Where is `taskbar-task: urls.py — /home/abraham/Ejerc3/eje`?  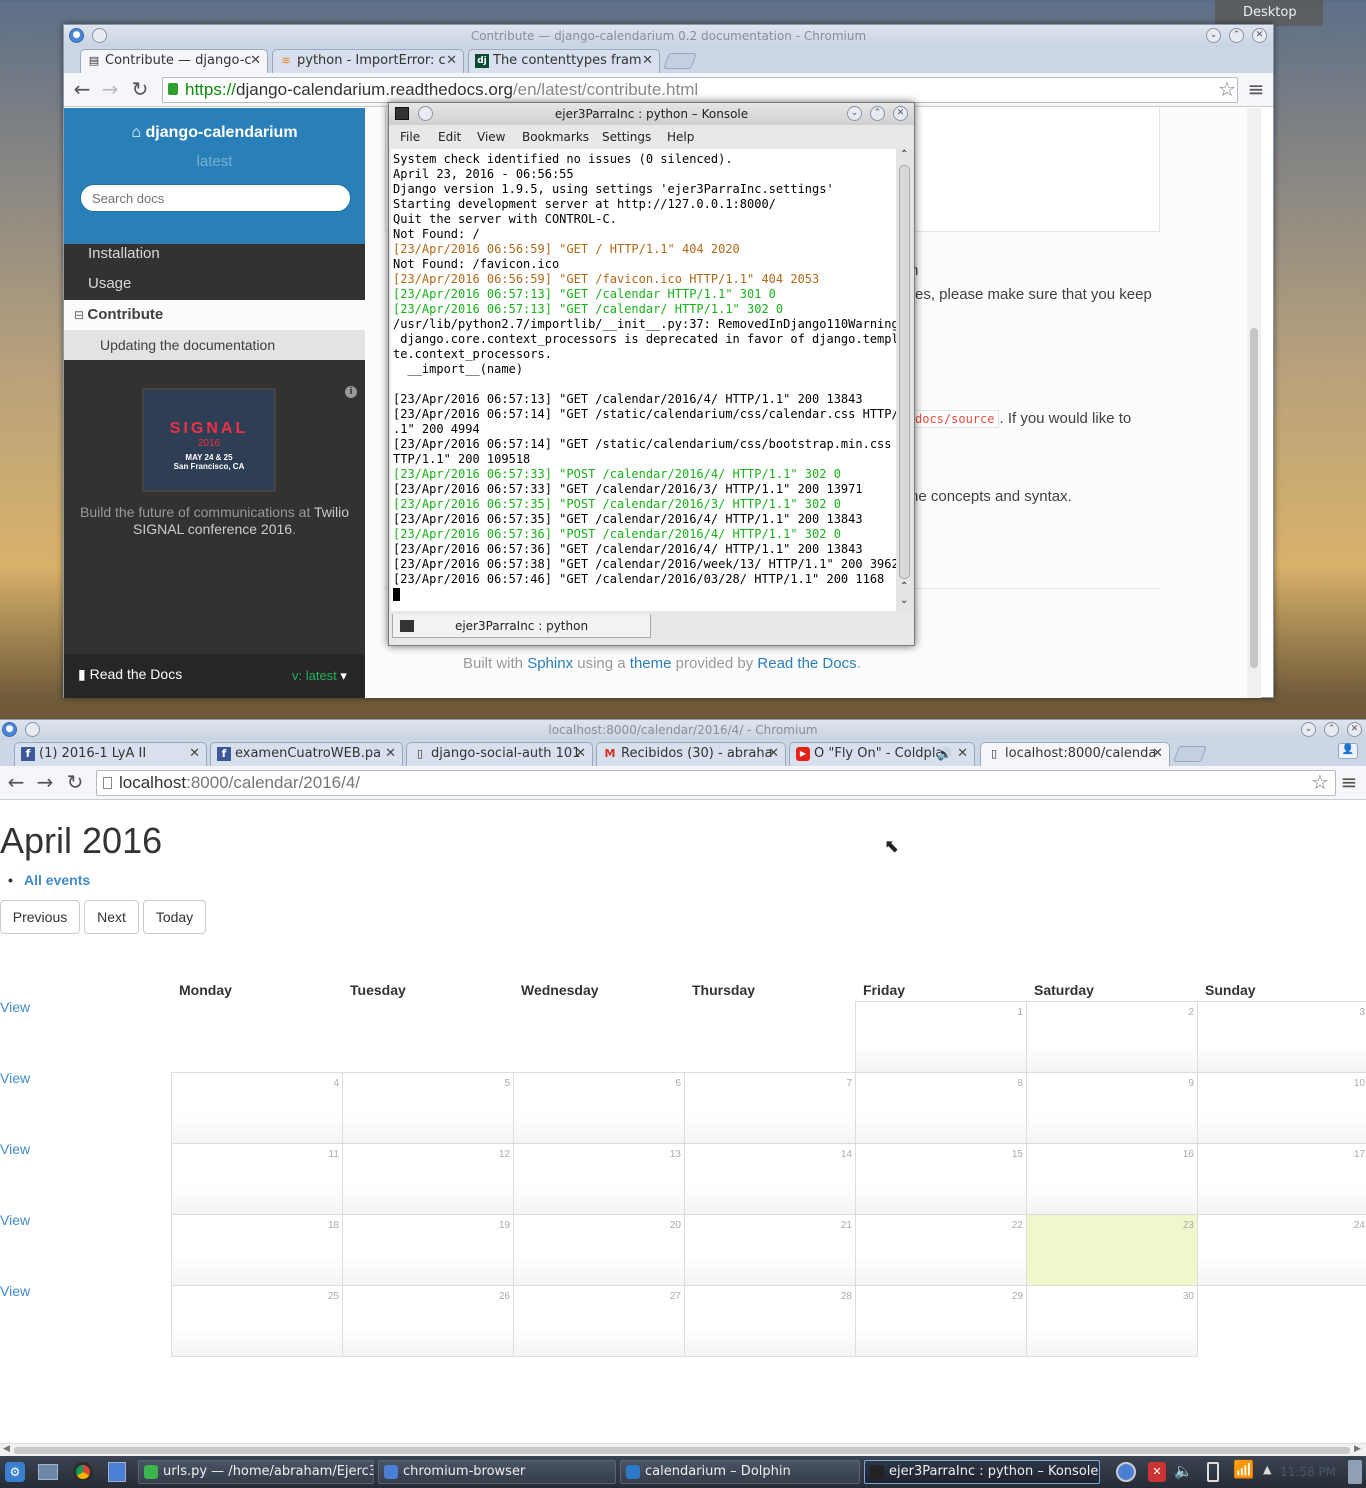 taskbar-task: urls.py — /home/abraham/Ejerc3/eje is located at coordinates (256, 1472).